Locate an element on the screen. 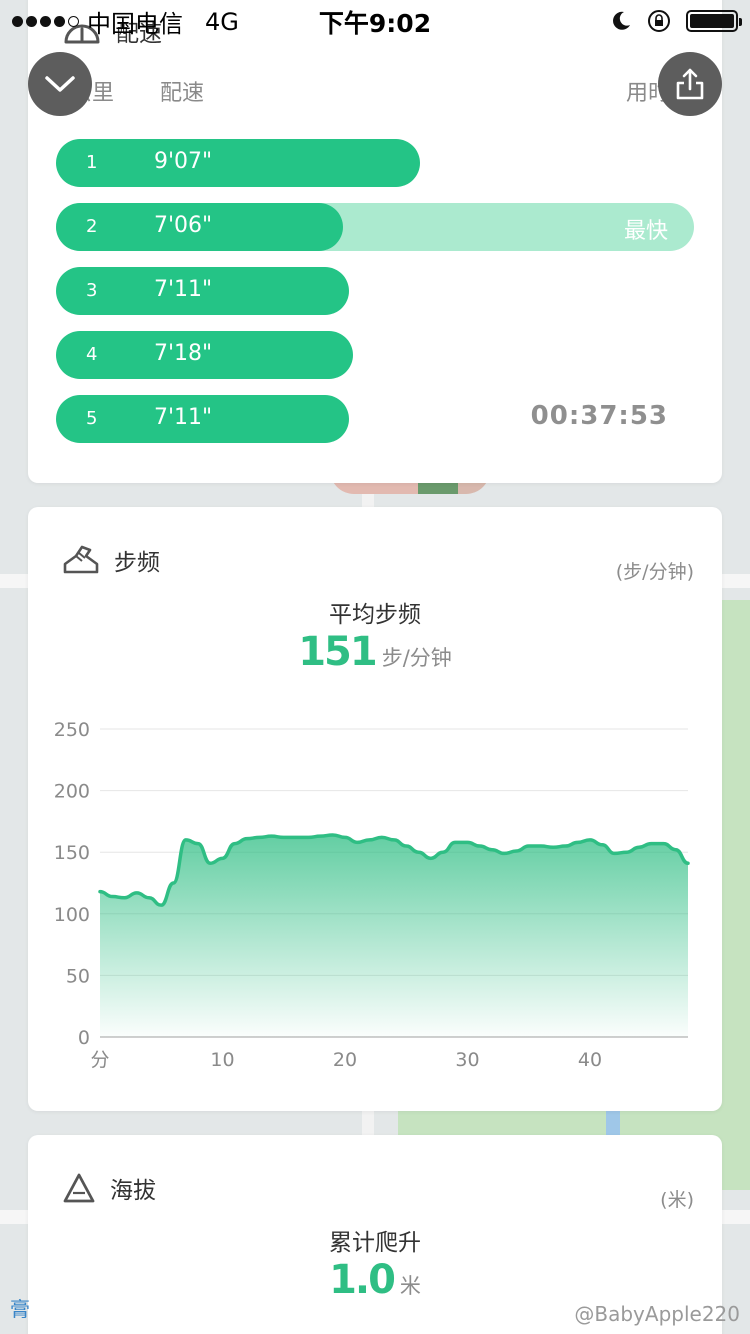 Image resolution: width=750 pixels, height=1334 pixels. share-icon is located at coordinates (690, 84).